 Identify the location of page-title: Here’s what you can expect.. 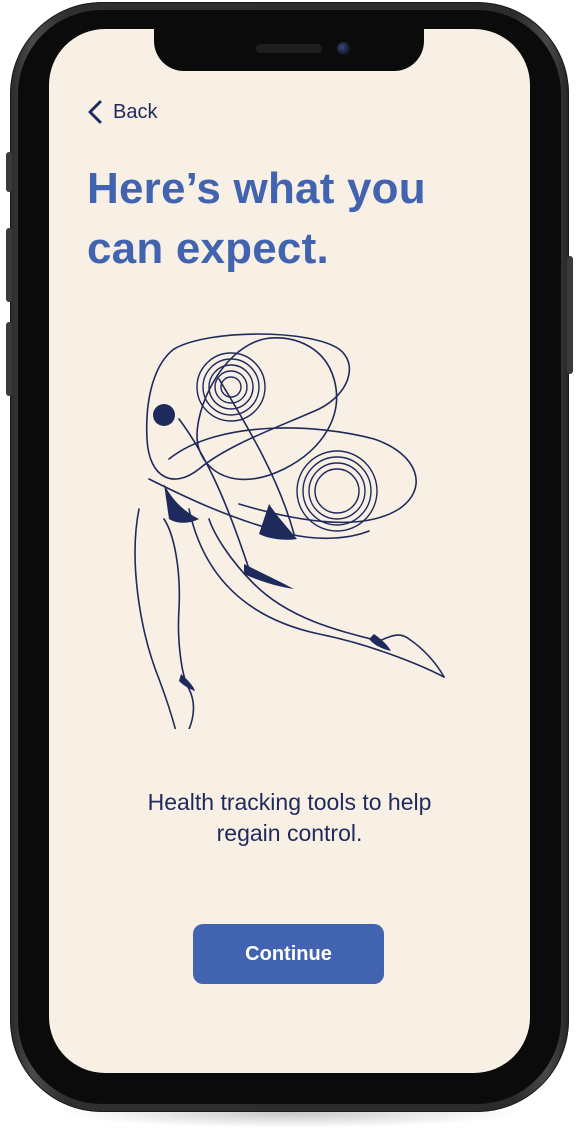
(297, 219).